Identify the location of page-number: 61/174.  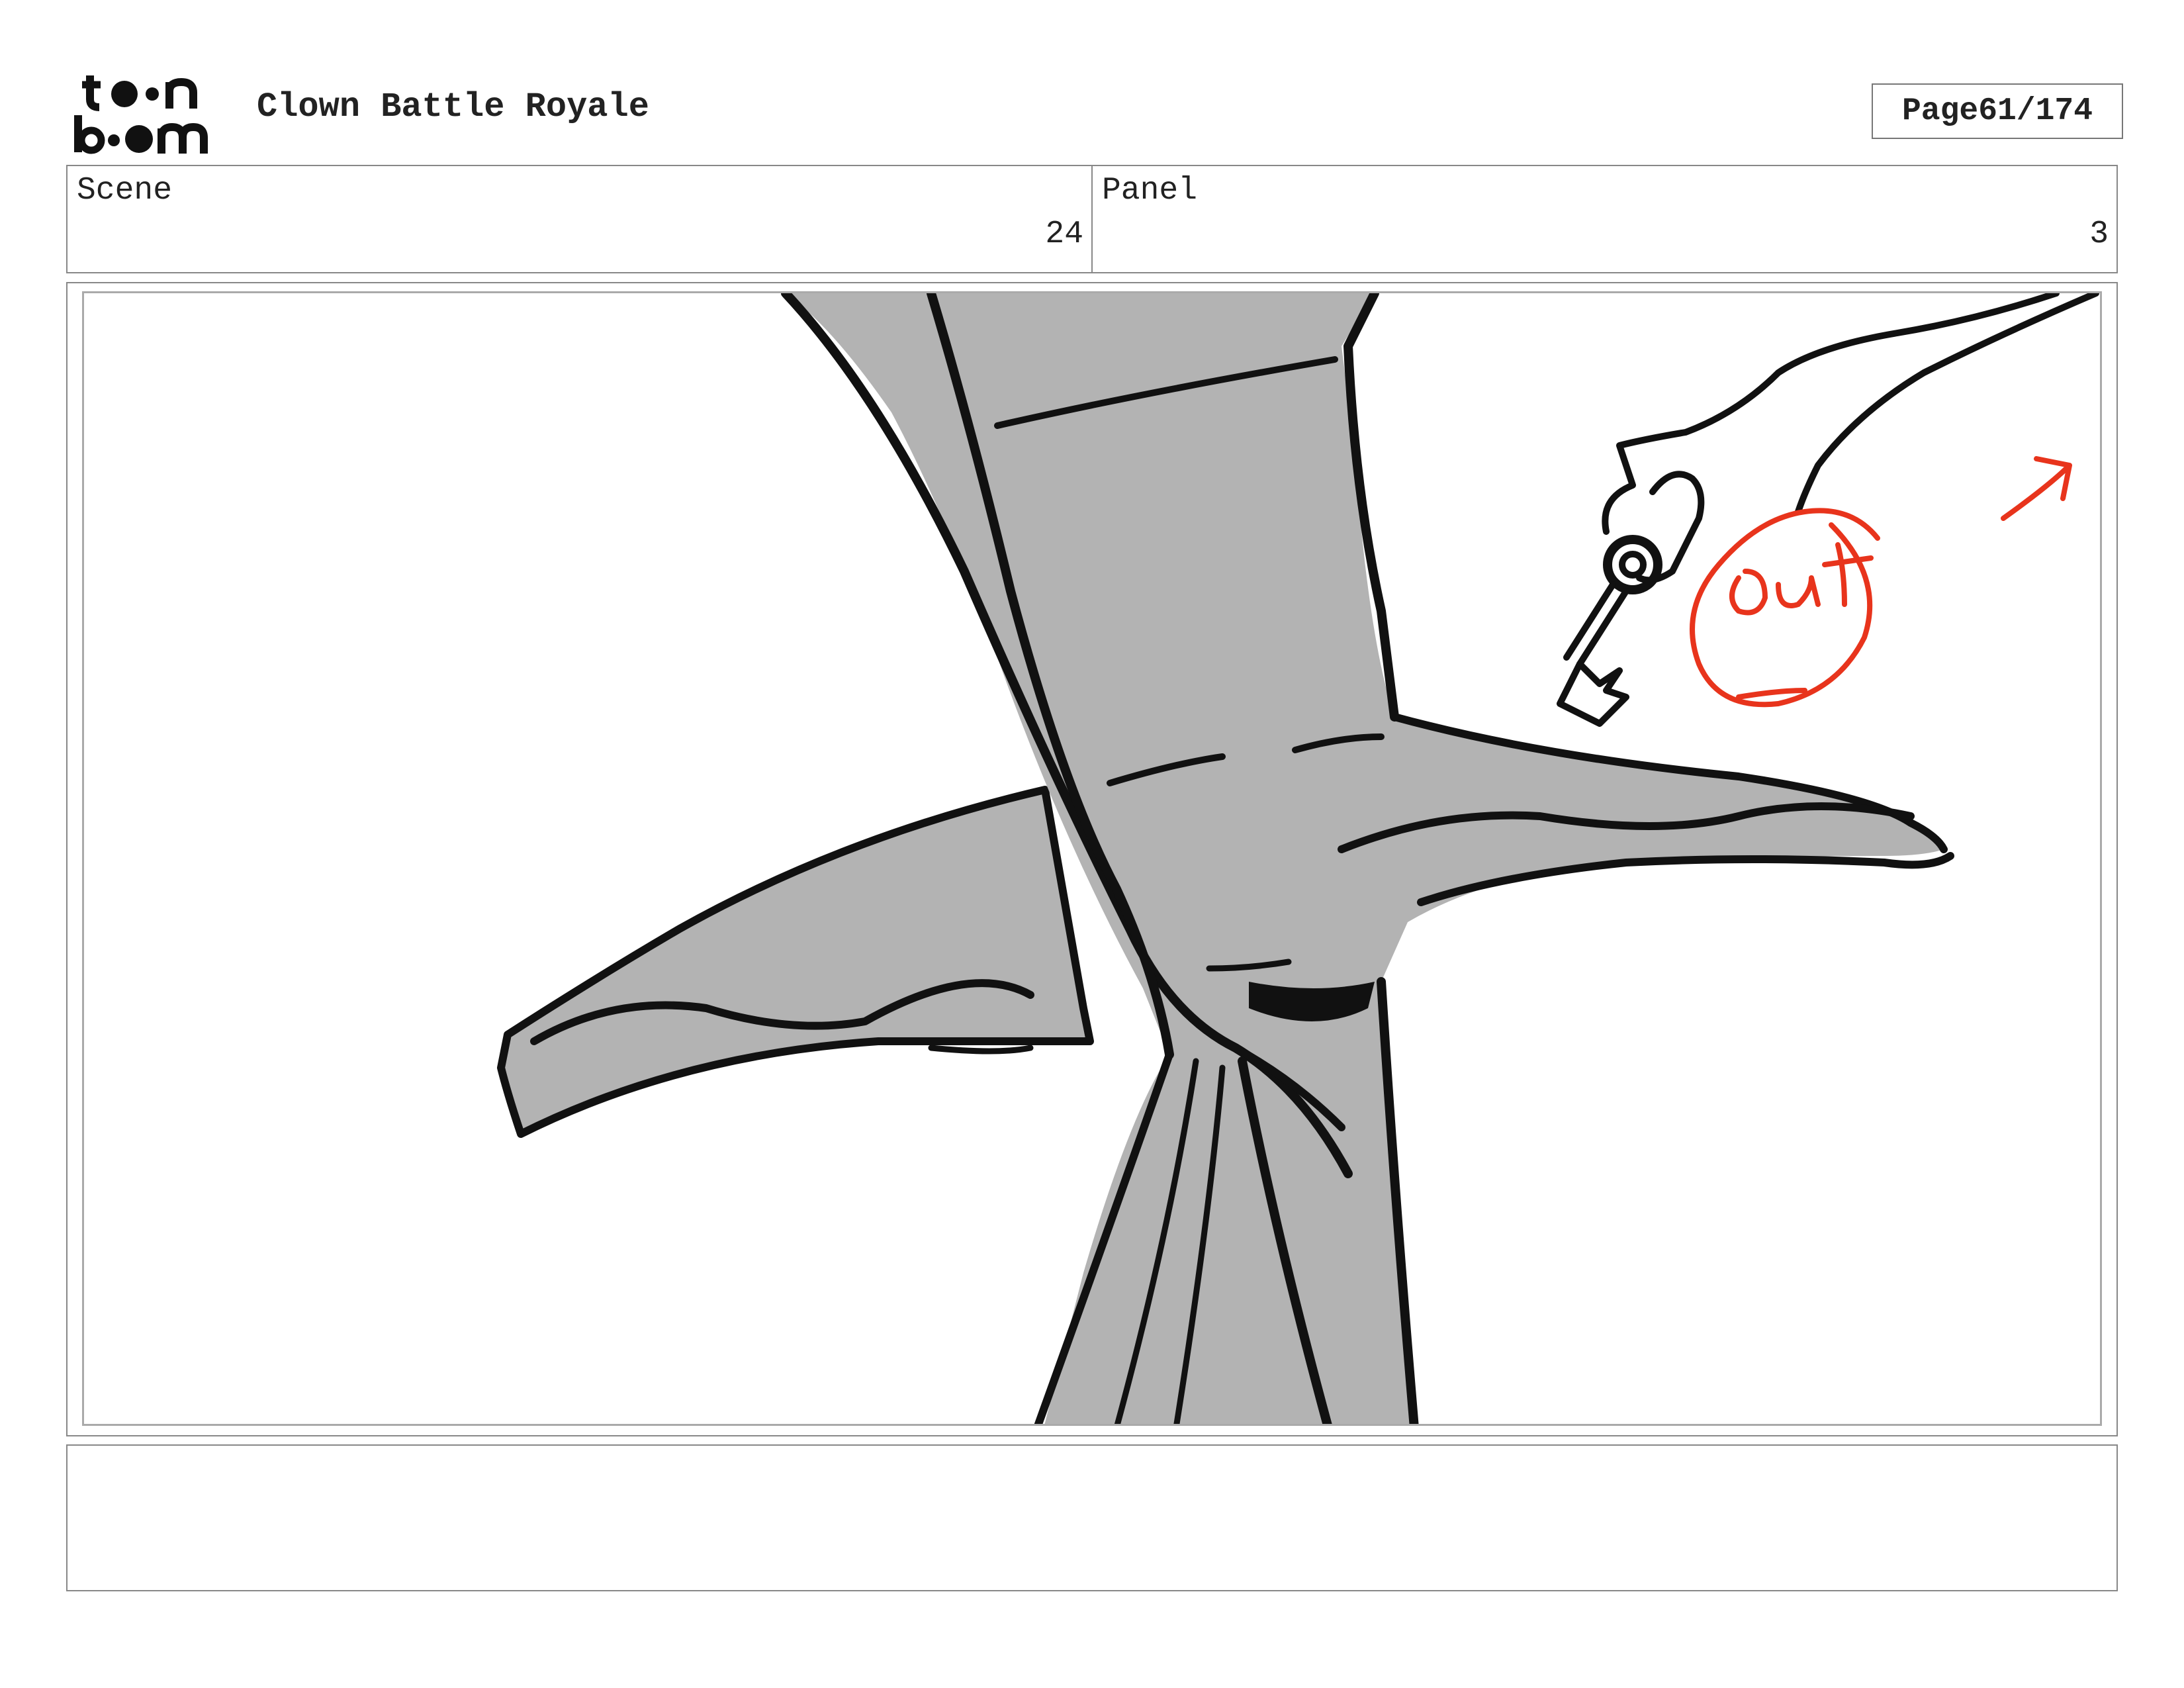
(2036, 111).